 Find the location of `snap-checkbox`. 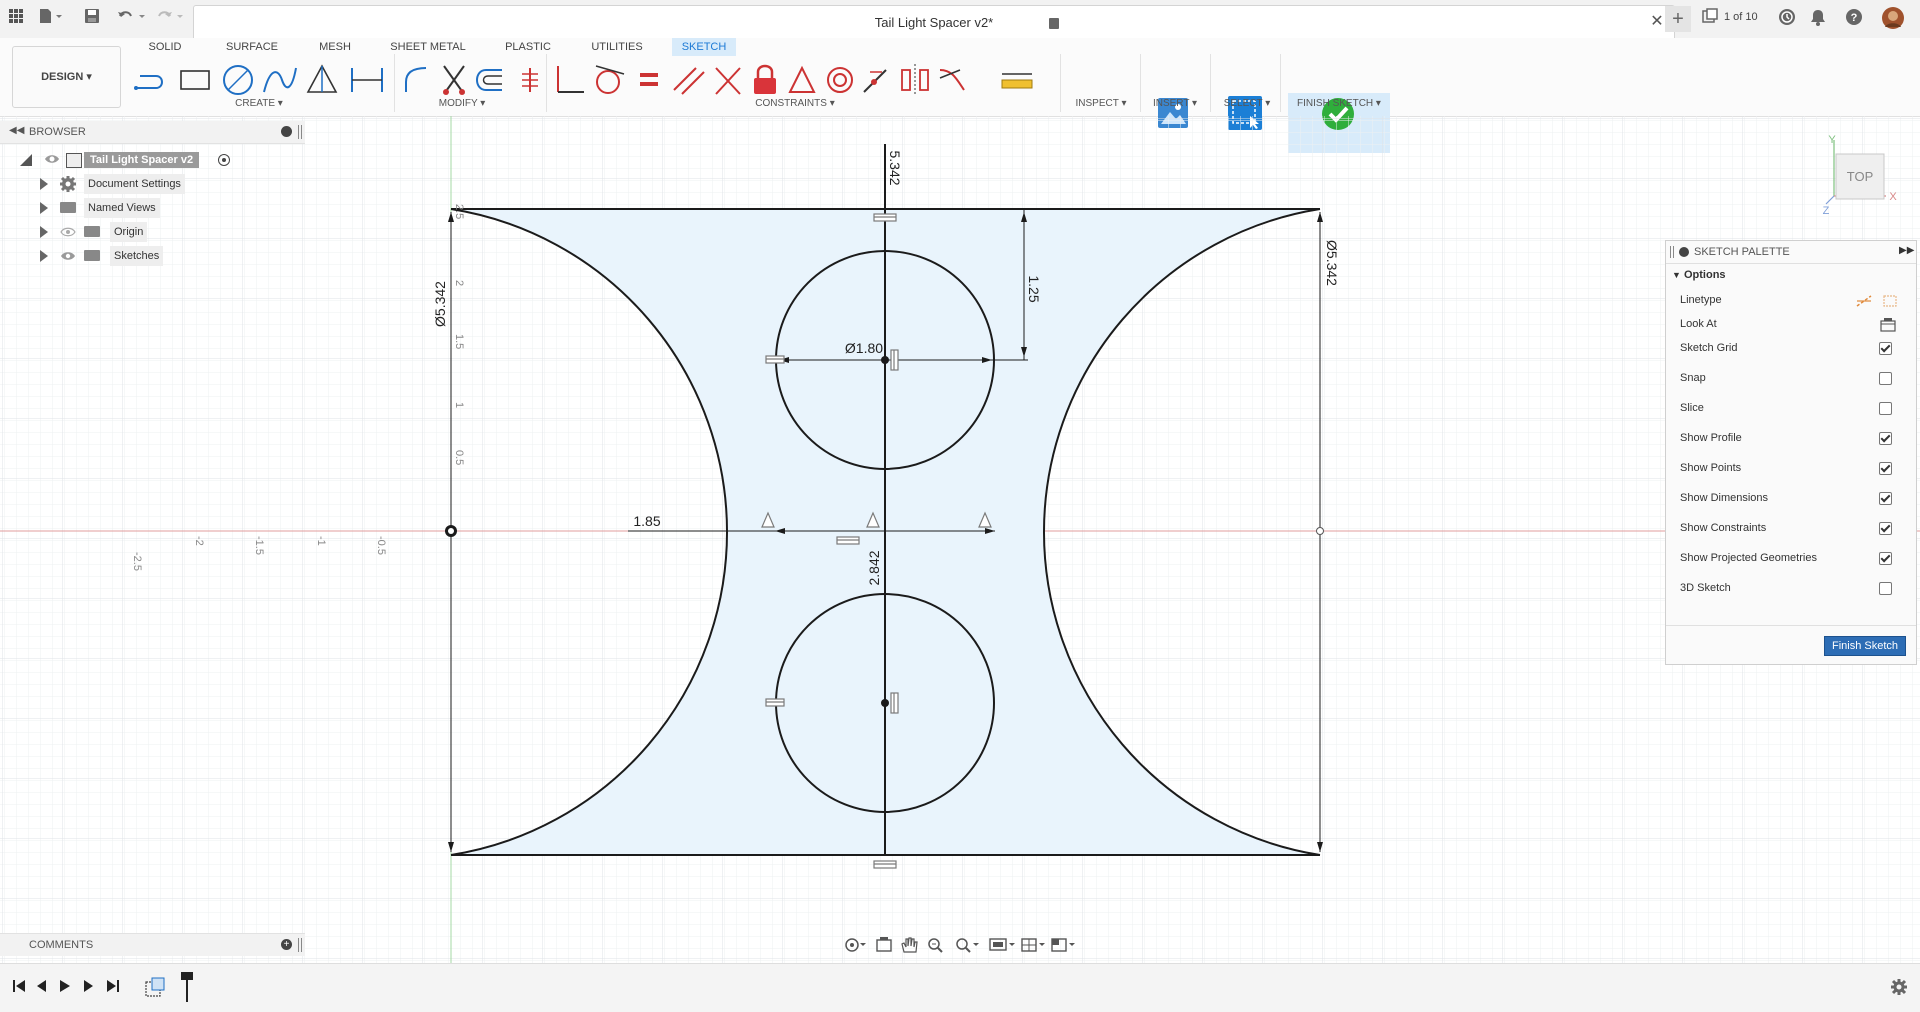

snap-checkbox is located at coordinates (1885, 378).